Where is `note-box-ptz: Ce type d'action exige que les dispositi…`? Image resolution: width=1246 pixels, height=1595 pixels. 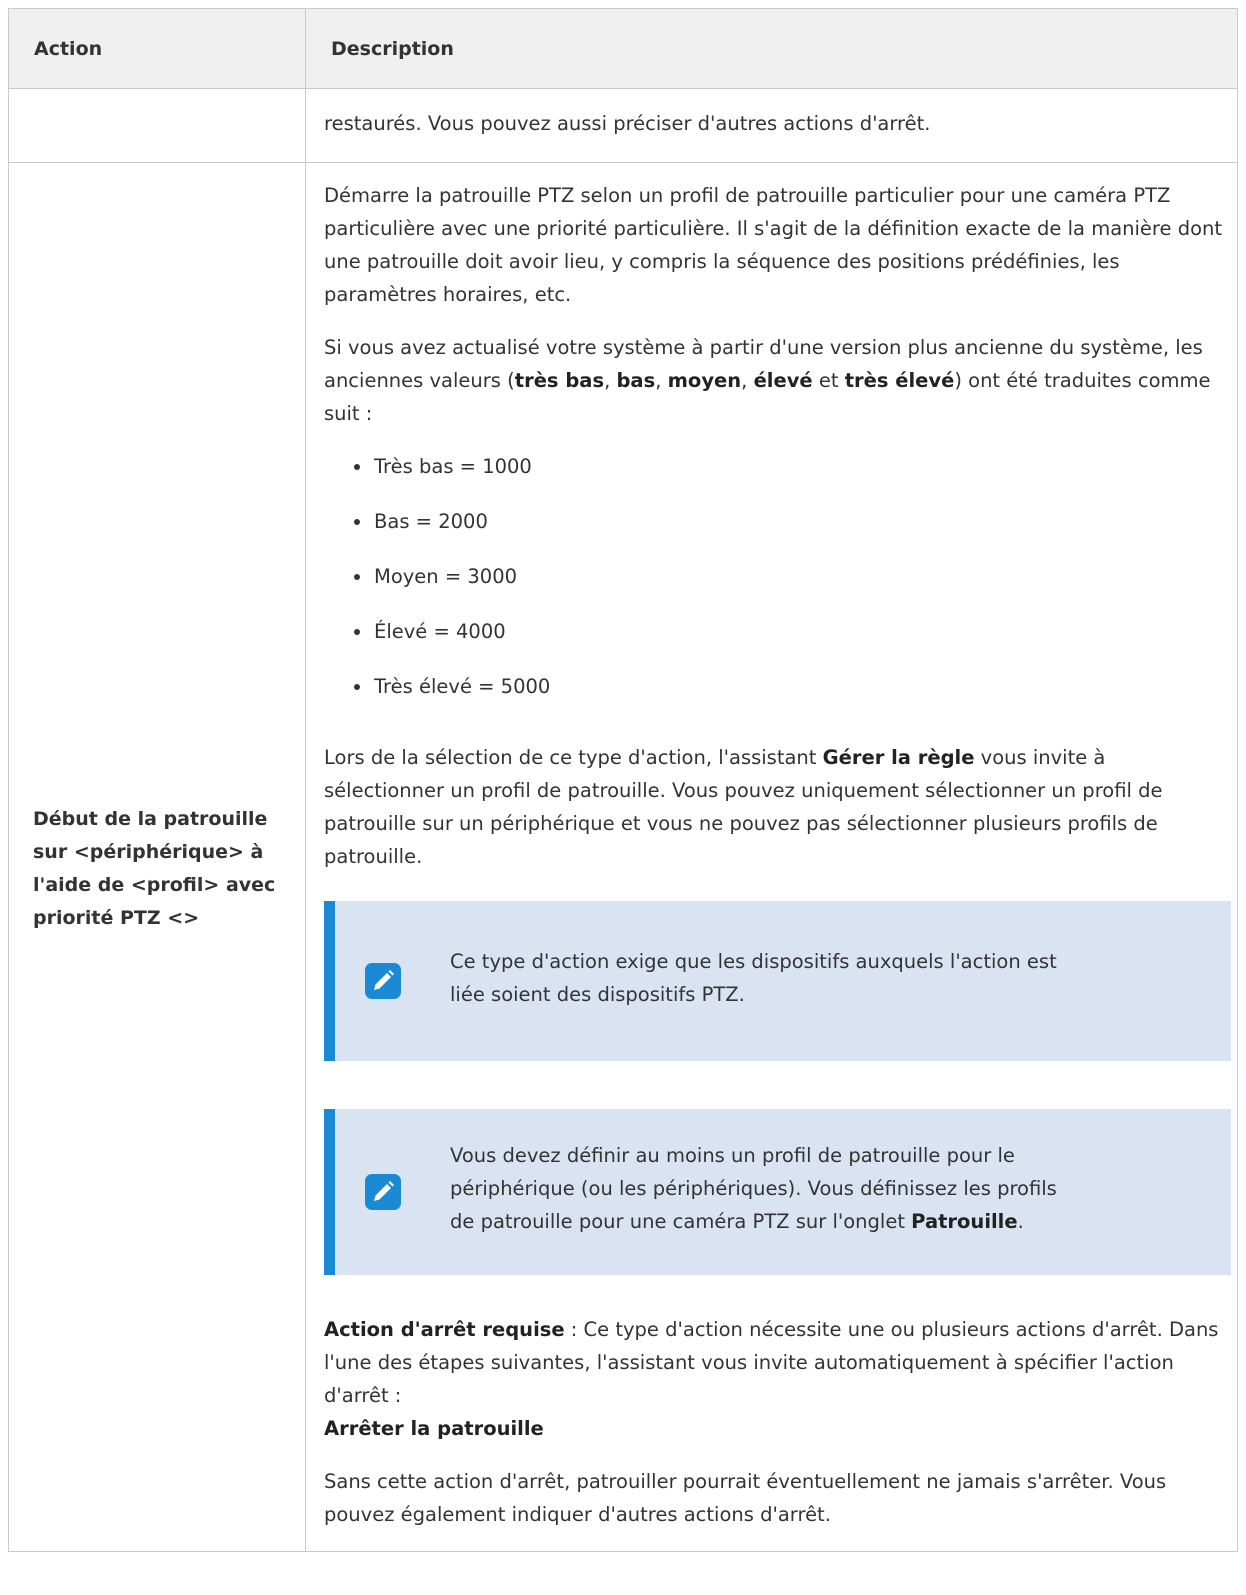 note-box-ptz: Ce type d'action exige que les dispositi… is located at coordinates (777, 981).